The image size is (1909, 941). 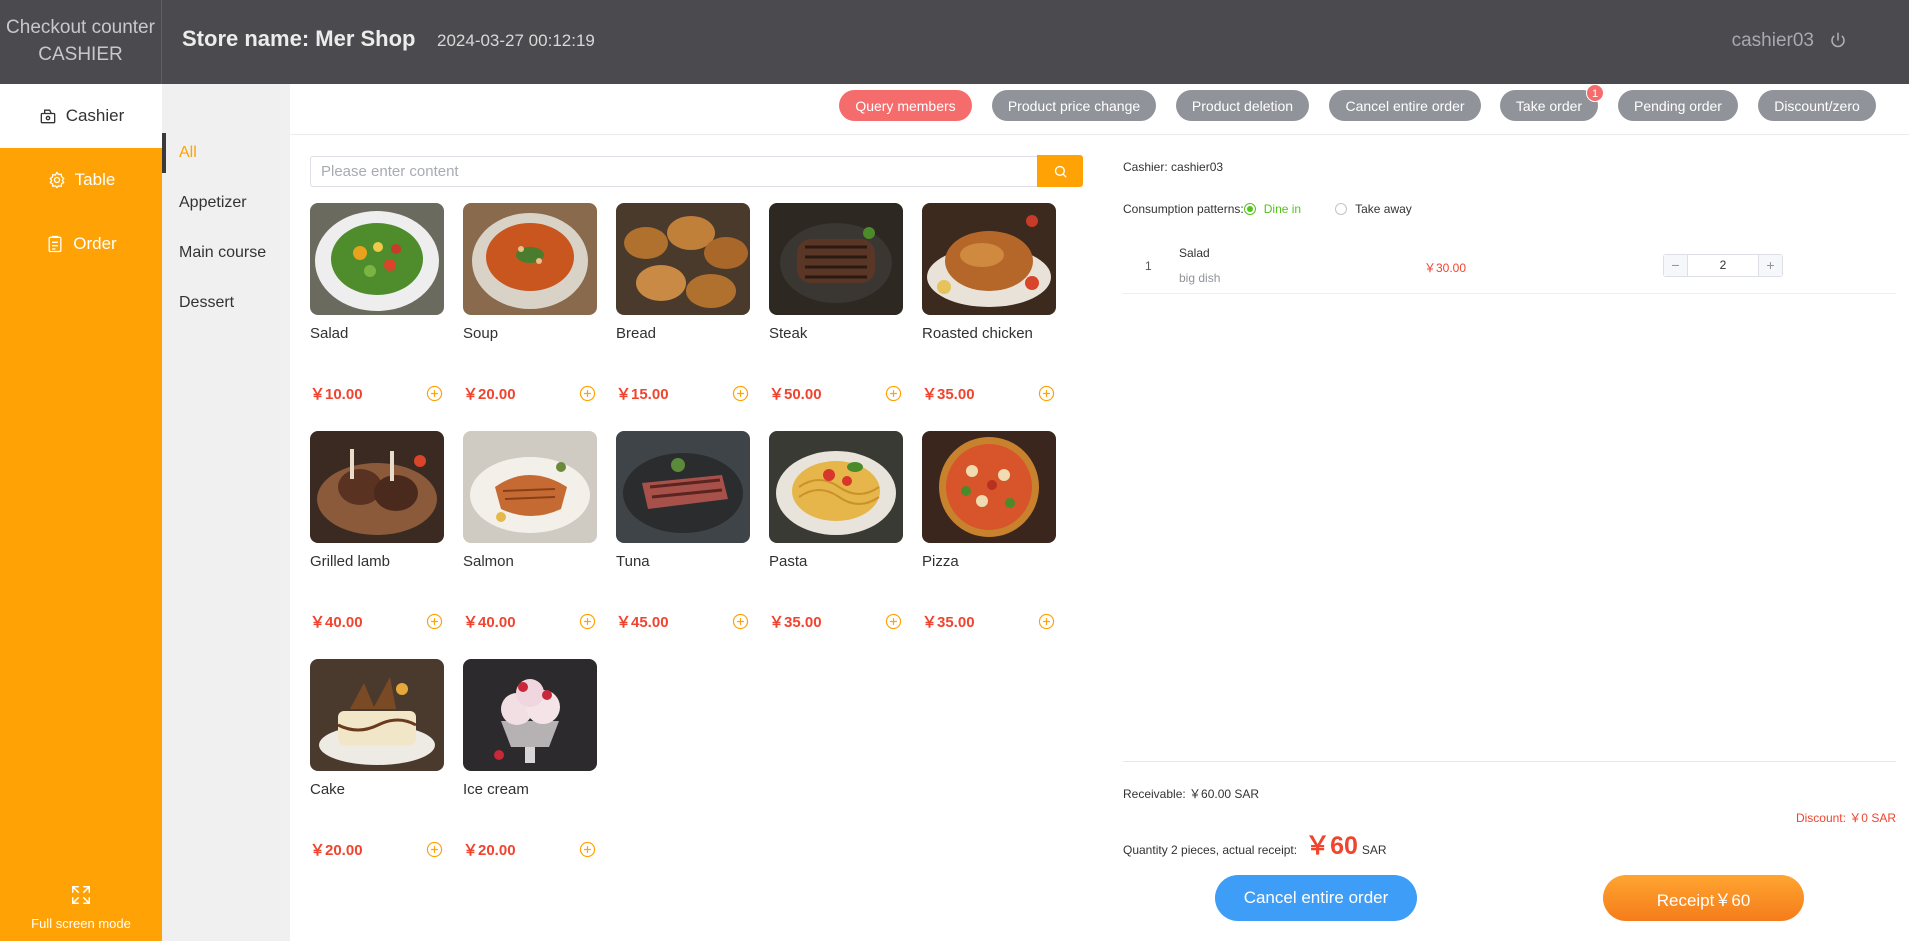 I want to click on category-appetizer: Appetizer, so click(x=226, y=203).